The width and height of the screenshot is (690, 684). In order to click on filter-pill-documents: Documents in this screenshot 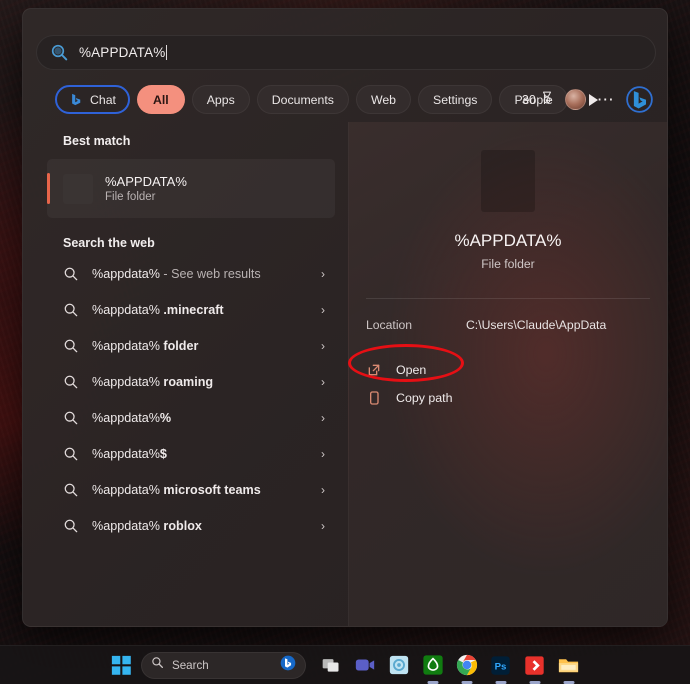, I will do `click(302, 99)`.